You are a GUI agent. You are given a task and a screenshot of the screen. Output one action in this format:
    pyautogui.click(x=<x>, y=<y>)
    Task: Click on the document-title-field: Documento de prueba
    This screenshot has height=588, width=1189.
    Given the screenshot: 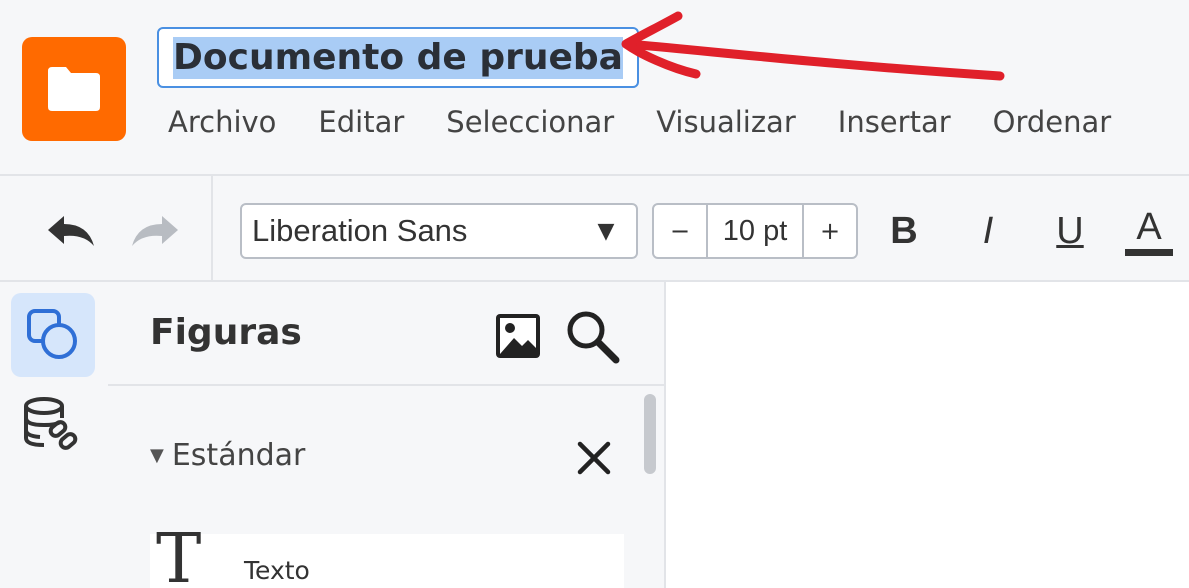 What is the action you would take?
    pyautogui.click(x=398, y=57)
    